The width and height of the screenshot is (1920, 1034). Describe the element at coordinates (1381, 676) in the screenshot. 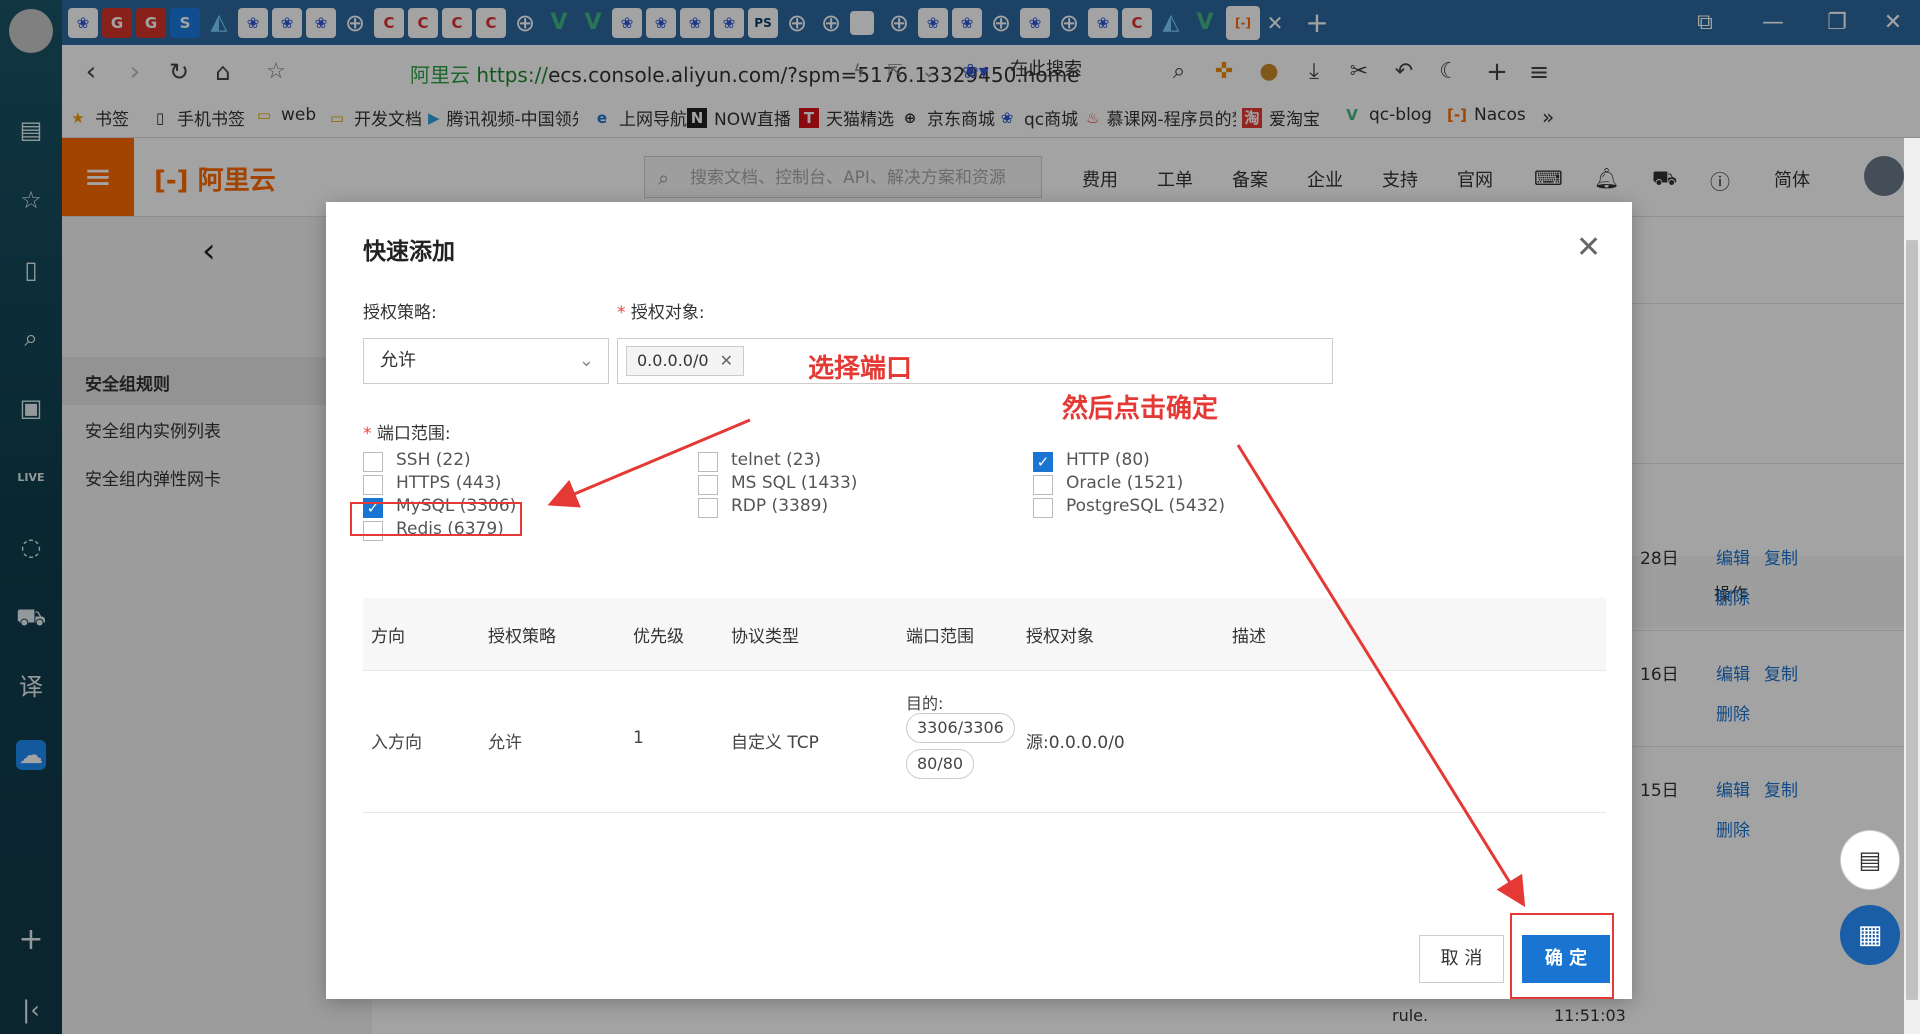

I see `arrow-to-confirm` at that location.